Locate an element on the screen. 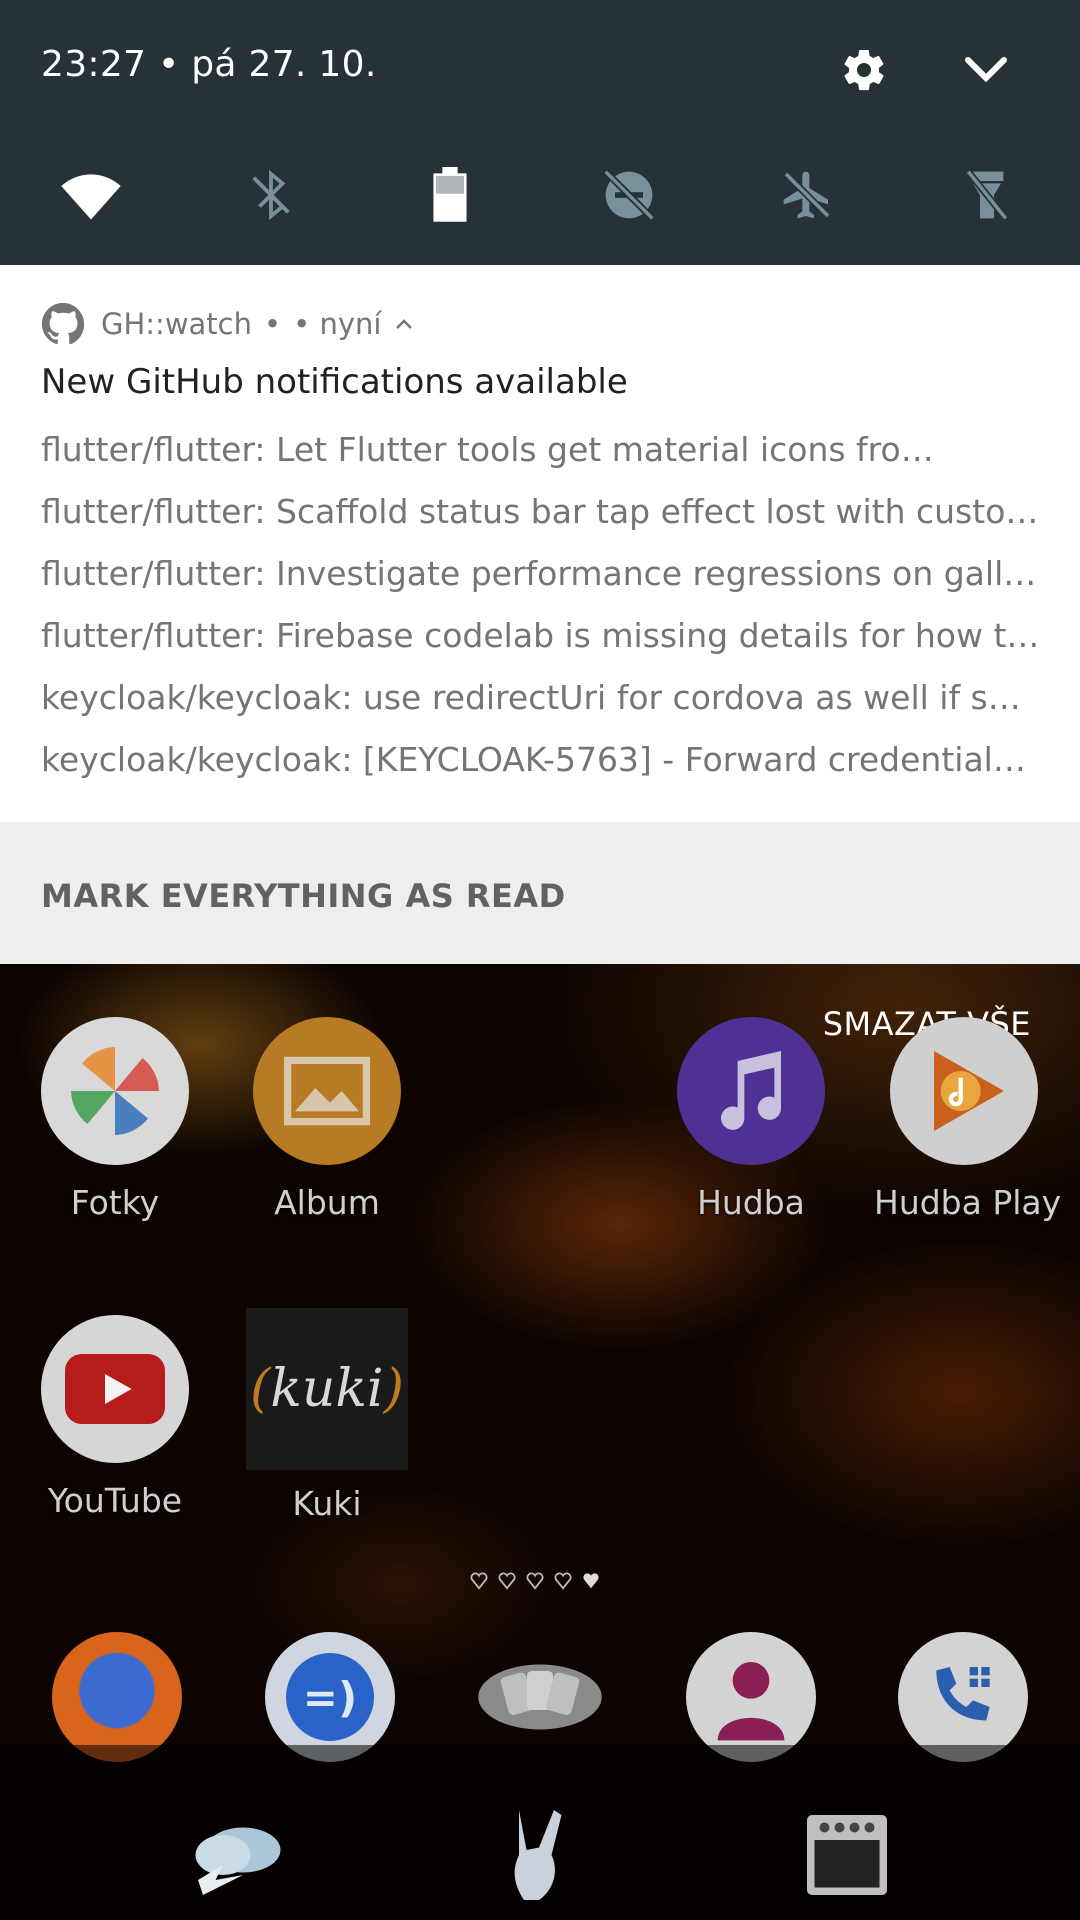 Image resolution: width=1080 pixels, height=1920 pixels. flashlight-tile is located at coordinates (987, 195).